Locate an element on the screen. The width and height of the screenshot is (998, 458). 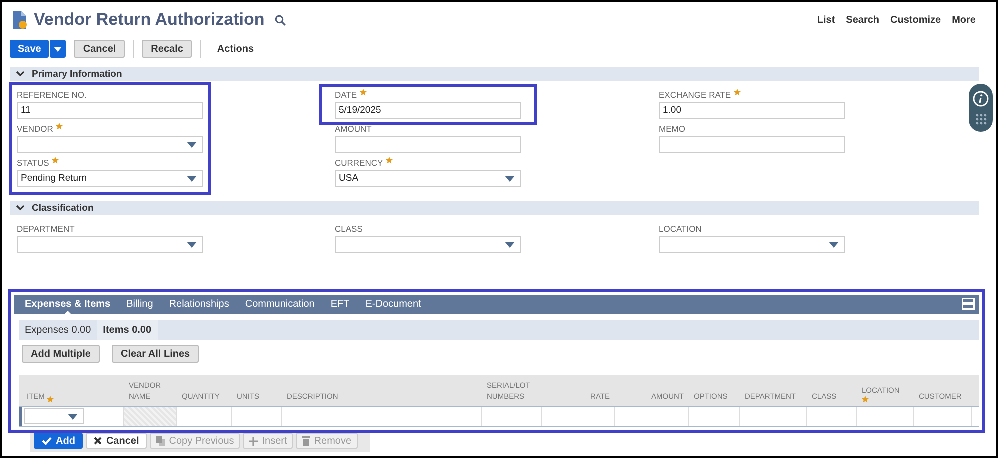
header-link: Customize is located at coordinates (916, 20).